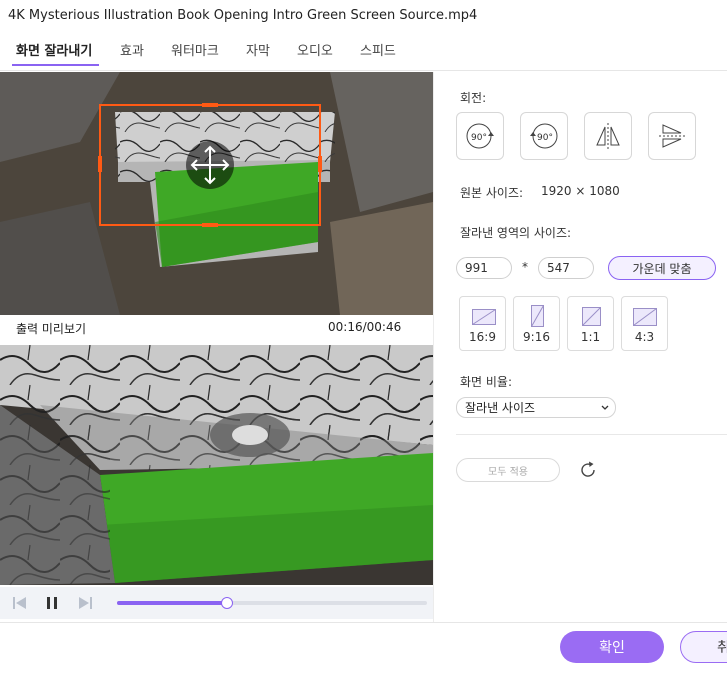  Describe the element at coordinates (132, 49) in the screenshot. I see `tab-effects: 효과` at that location.